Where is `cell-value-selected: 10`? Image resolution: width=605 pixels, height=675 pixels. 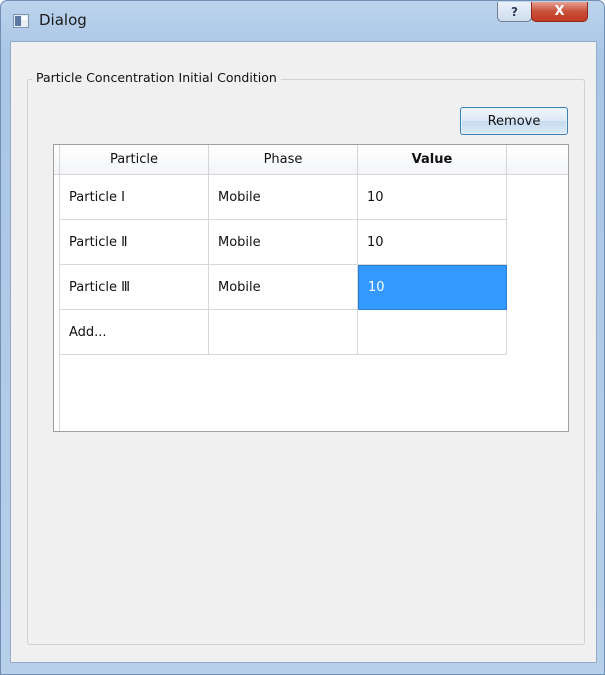 cell-value-selected: 10 is located at coordinates (432, 287).